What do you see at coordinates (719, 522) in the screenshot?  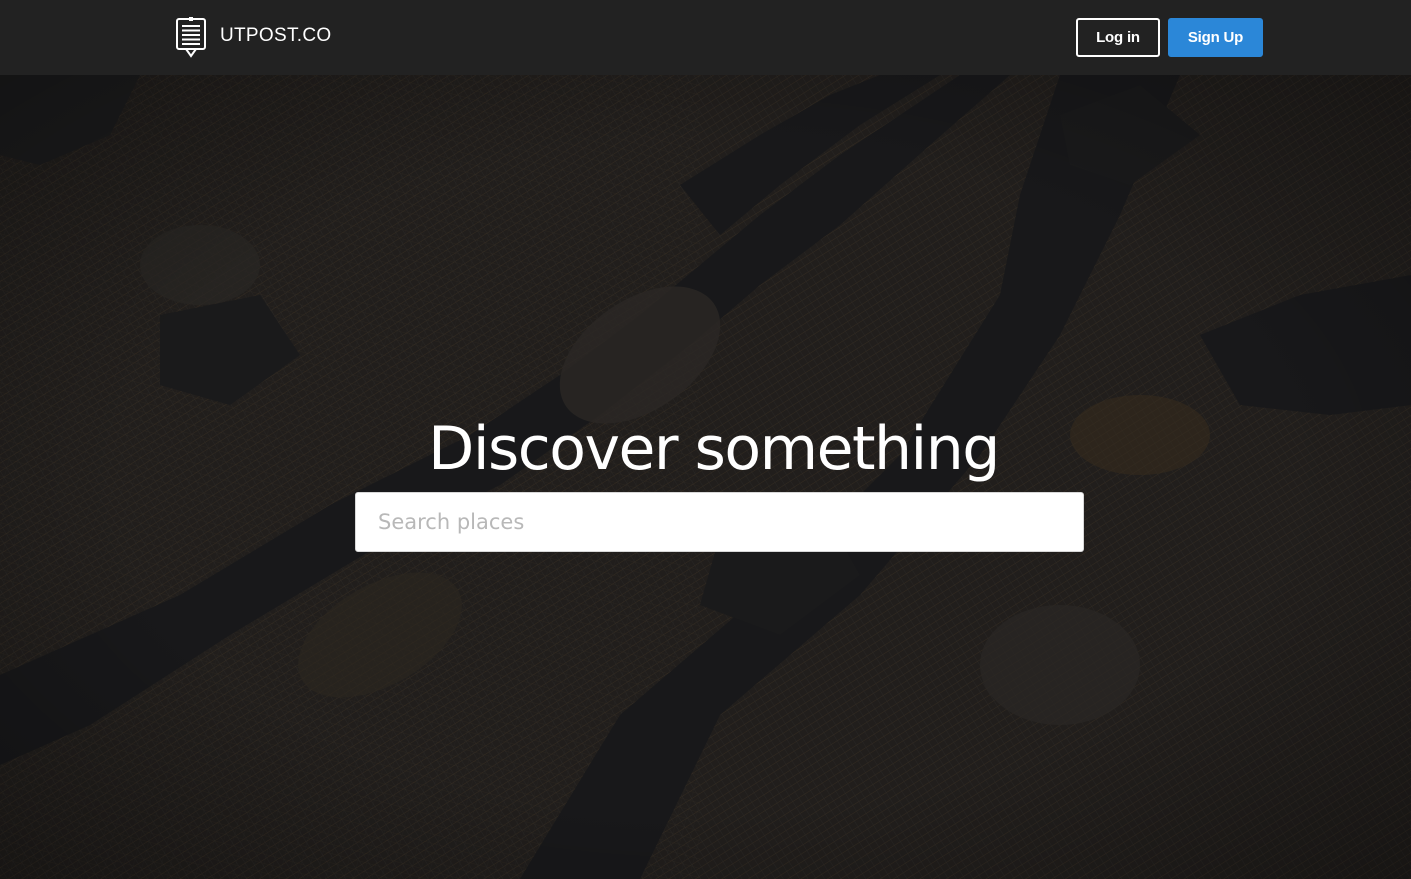 I see `search-input` at bounding box center [719, 522].